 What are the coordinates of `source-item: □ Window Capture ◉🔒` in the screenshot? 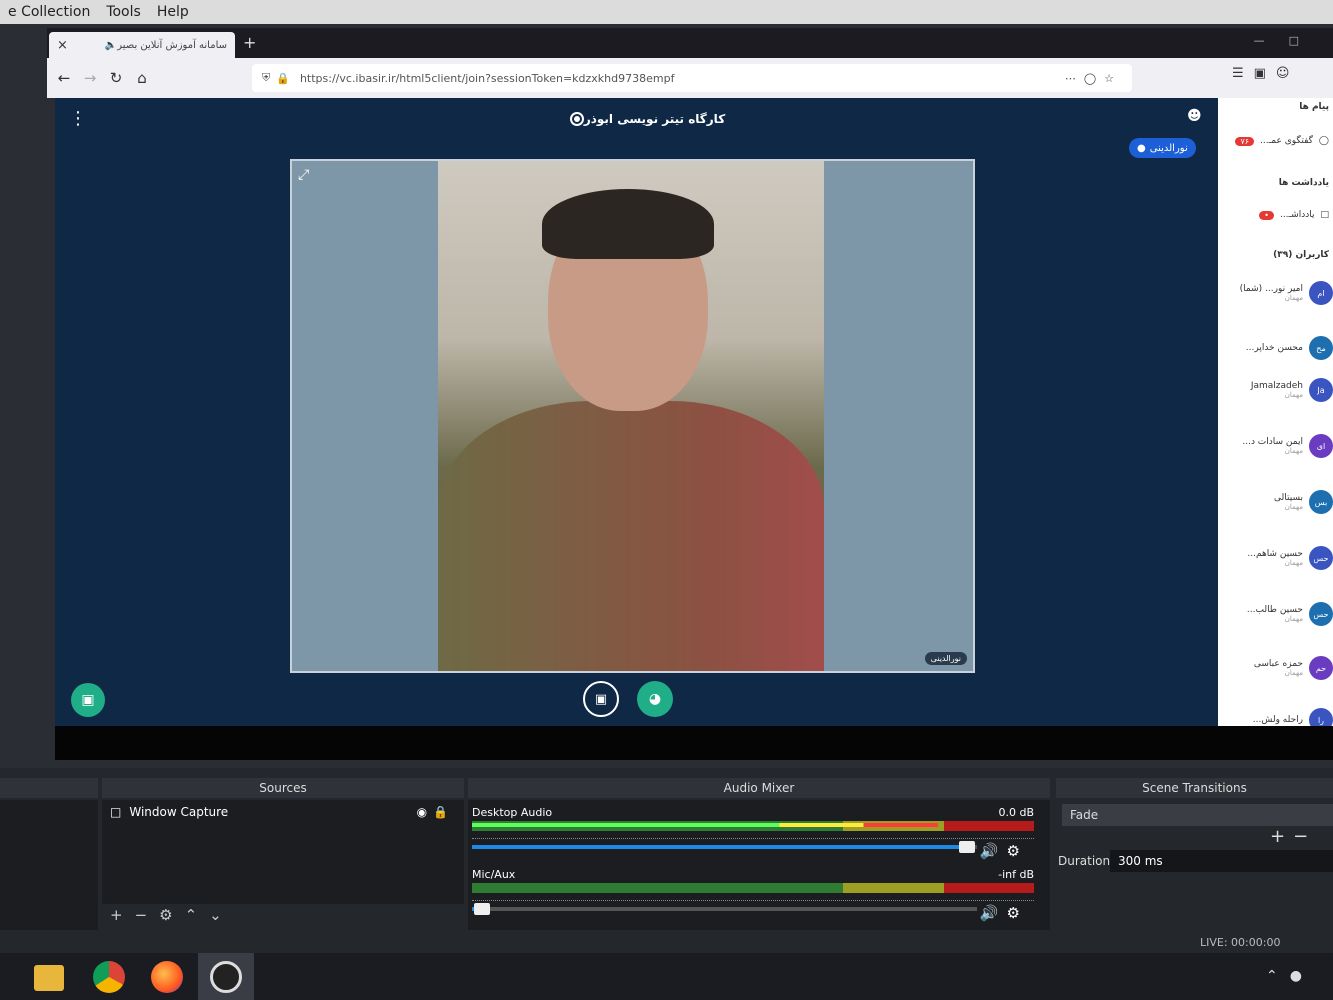 It's located at (284, 812).